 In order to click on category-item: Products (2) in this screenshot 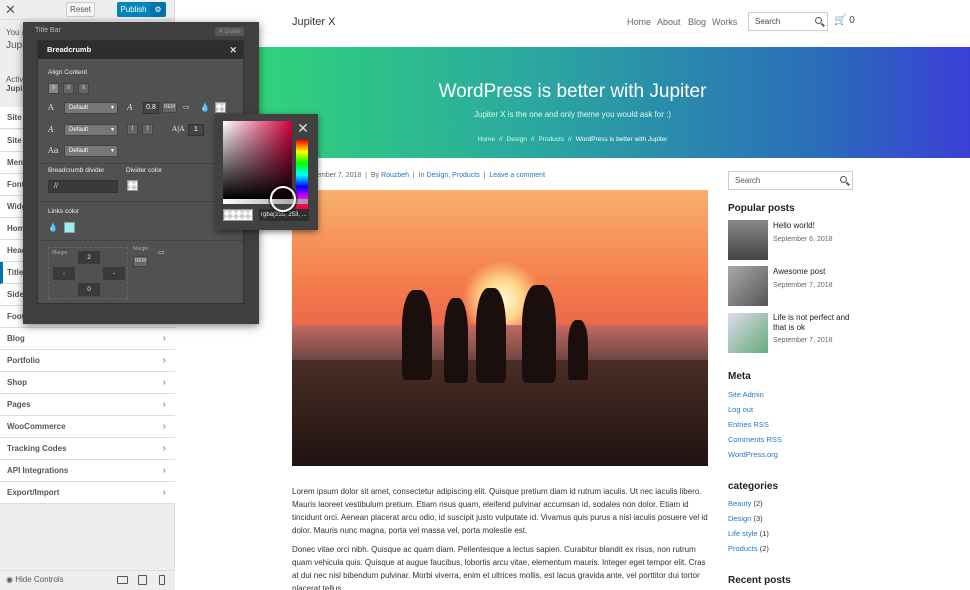, I will do `click(748, 548)`.